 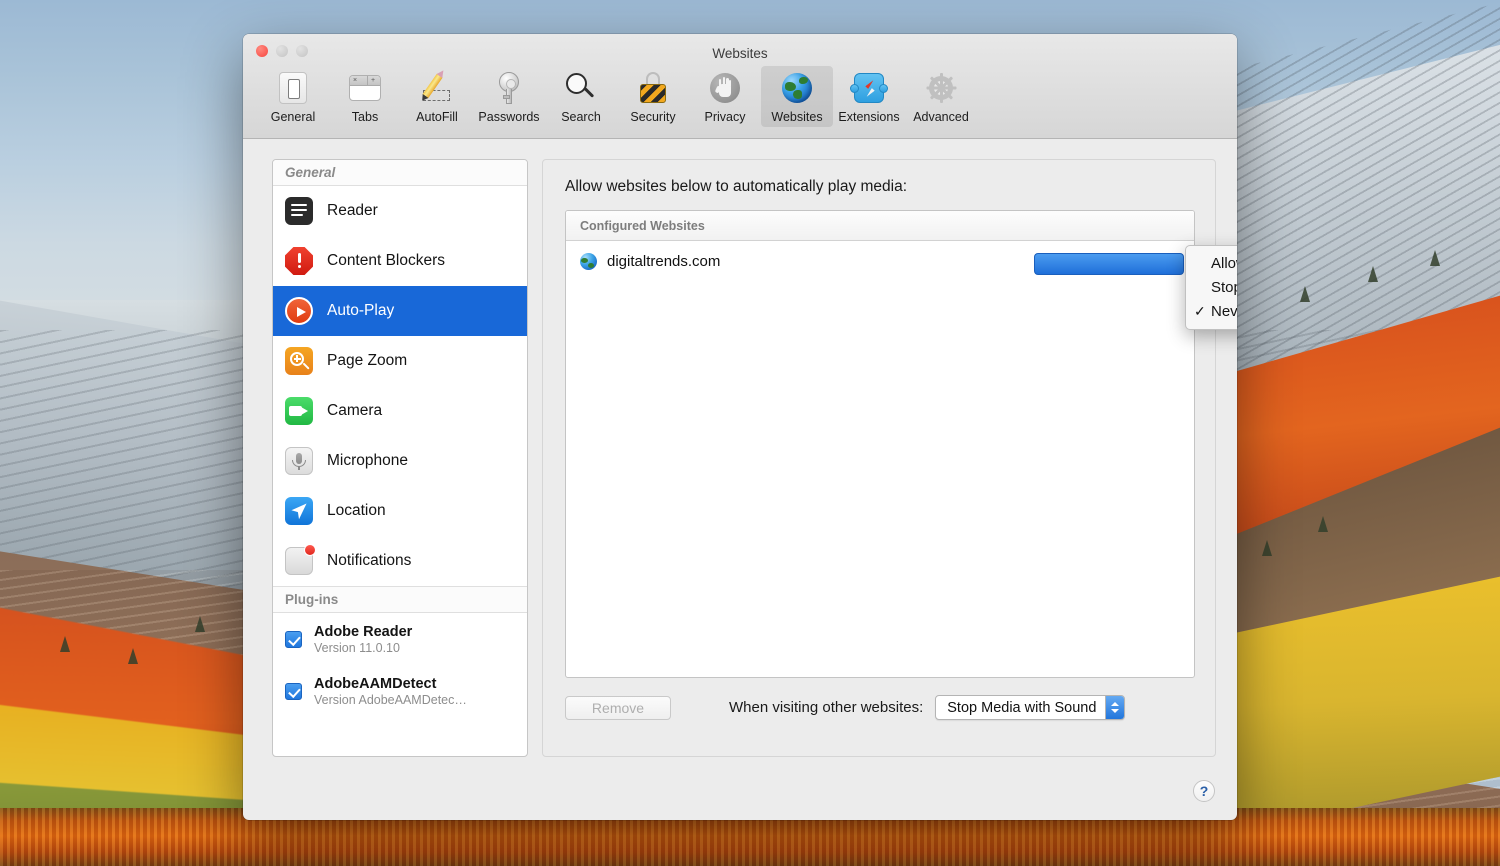 I want to click on toolbar-item-tabs: × + Tabs, so click(x=365, y=96).